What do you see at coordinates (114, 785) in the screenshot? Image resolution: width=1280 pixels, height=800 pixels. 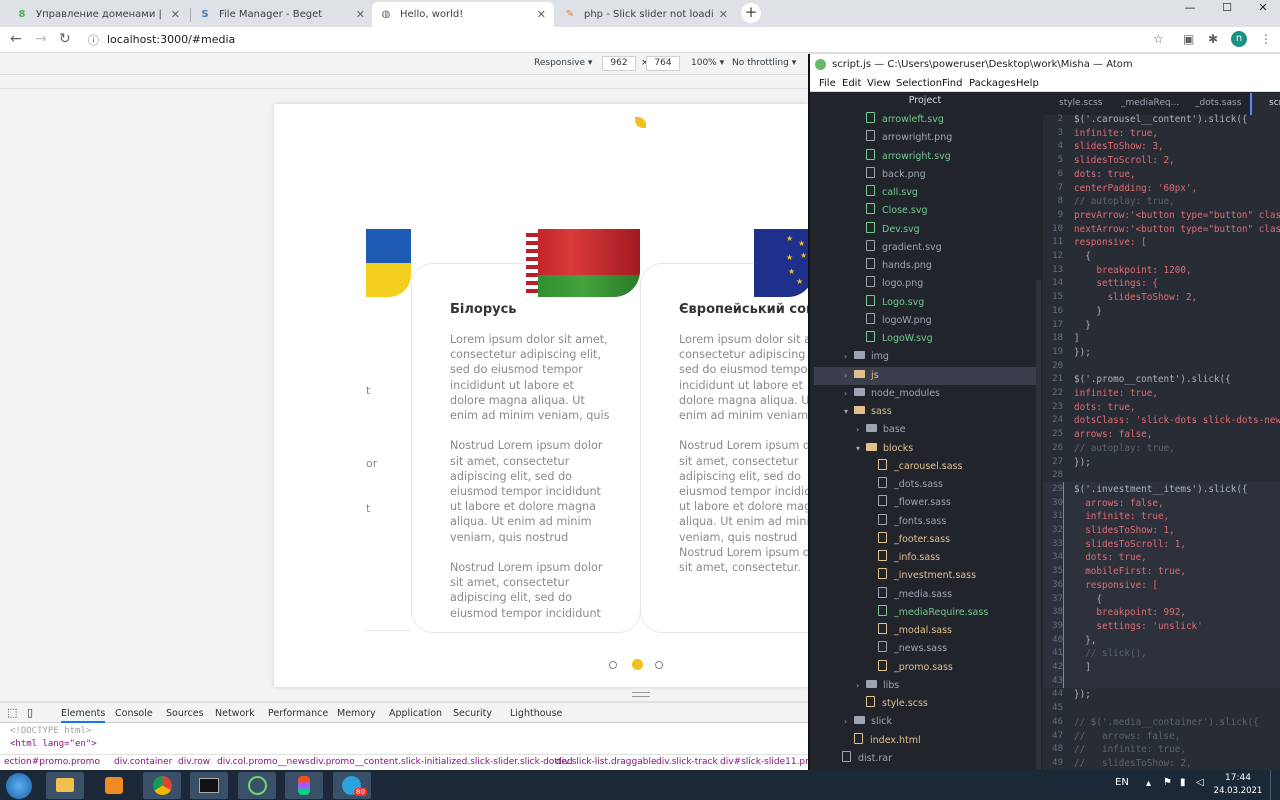 I see `taskbar-media` at bounding box center [114, 785].